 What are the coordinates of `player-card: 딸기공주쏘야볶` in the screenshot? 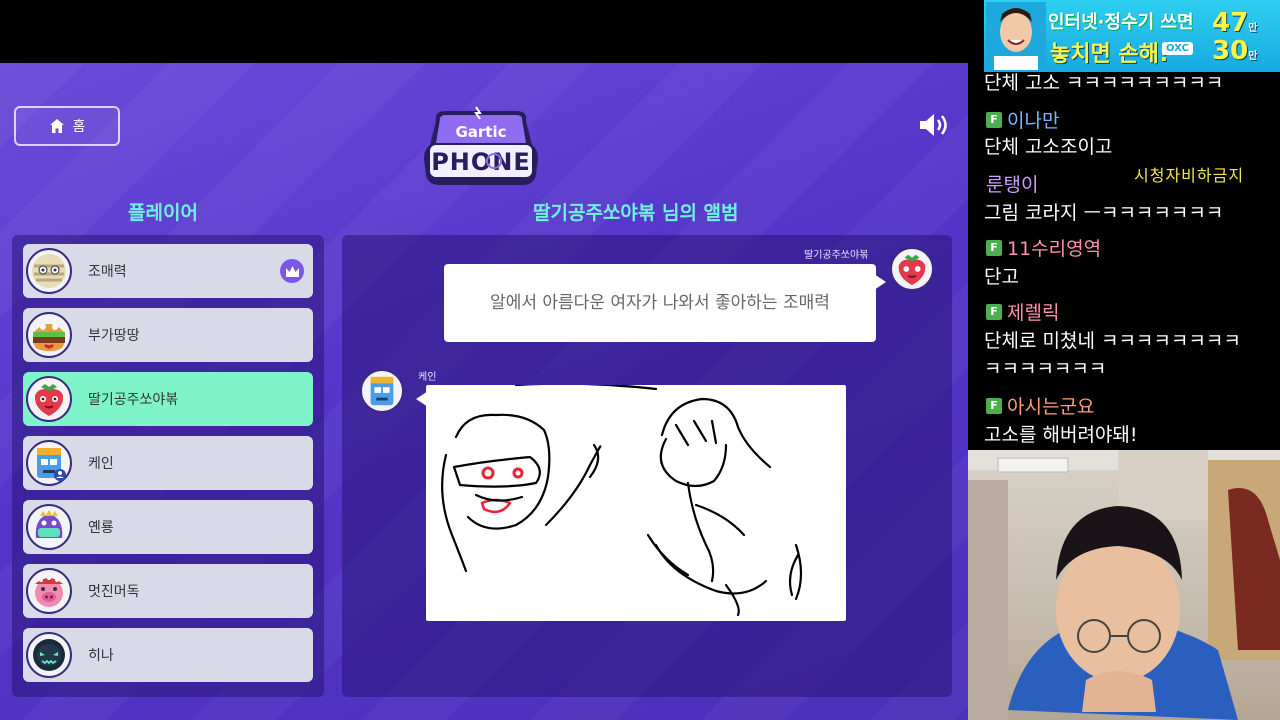 It's located at (168, 399).